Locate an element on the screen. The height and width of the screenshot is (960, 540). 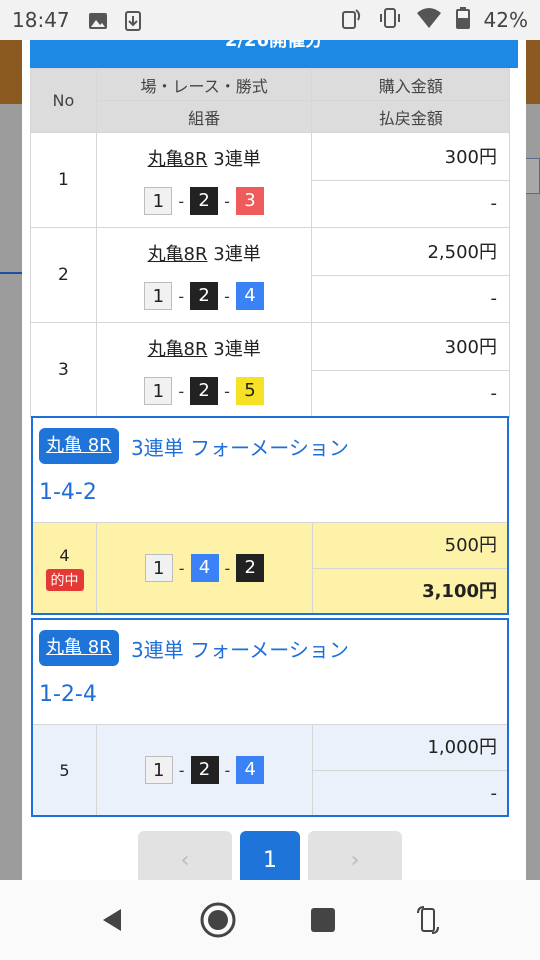
header-combo: 組番 is located at coordinates (204, 116).